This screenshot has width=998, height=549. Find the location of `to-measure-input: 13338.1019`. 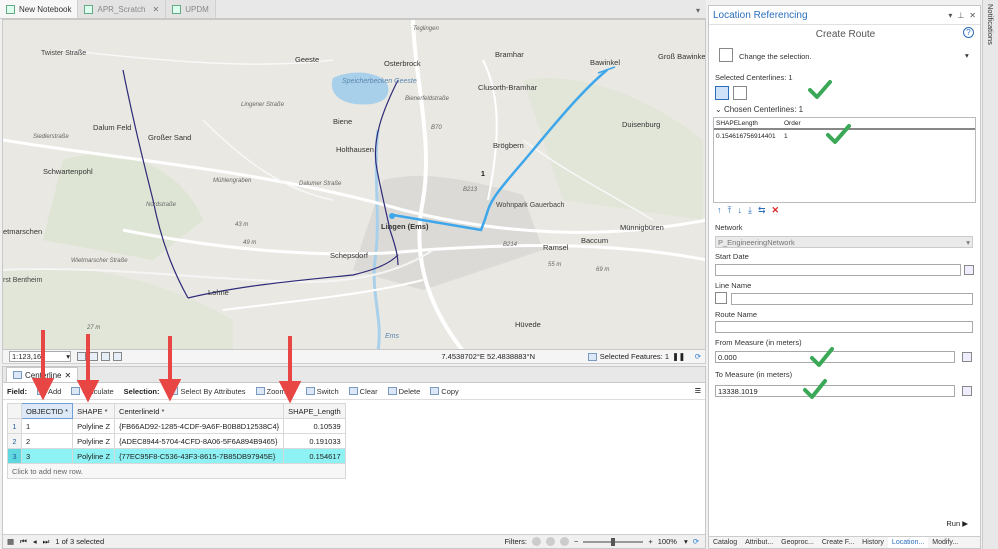

to-measure-input: 13338.1019 is located at coordinates (835, 391).